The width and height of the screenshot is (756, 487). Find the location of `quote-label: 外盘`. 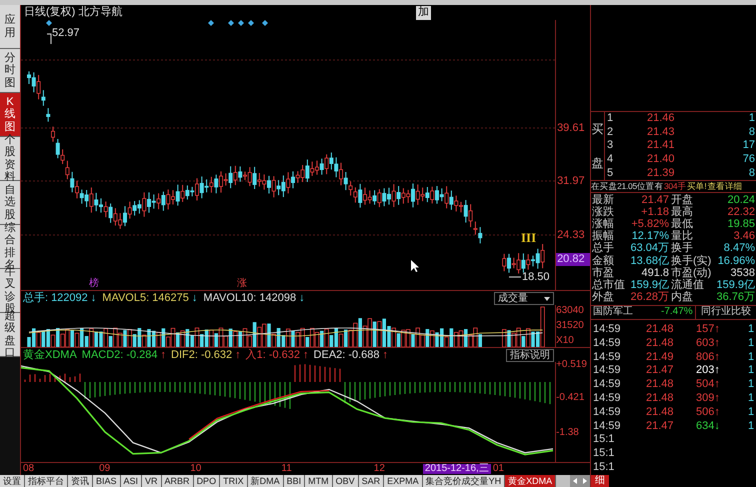

quote-label: 外盘 is located at coordinates (603, 298).